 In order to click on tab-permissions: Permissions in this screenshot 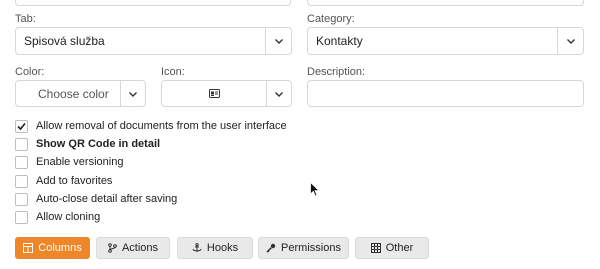, I will do `click(303, 248)`.